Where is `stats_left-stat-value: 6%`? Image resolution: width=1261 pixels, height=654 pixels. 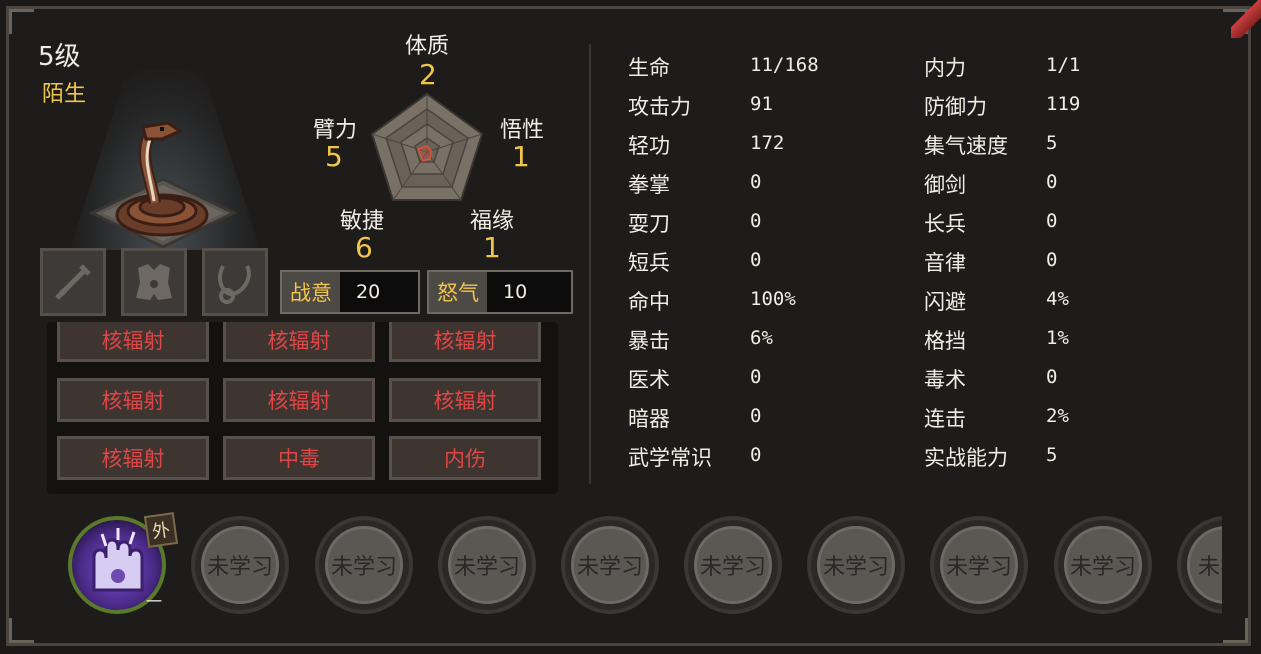 stats_left-stat-value: 6% is located at coordinates (761, 338).